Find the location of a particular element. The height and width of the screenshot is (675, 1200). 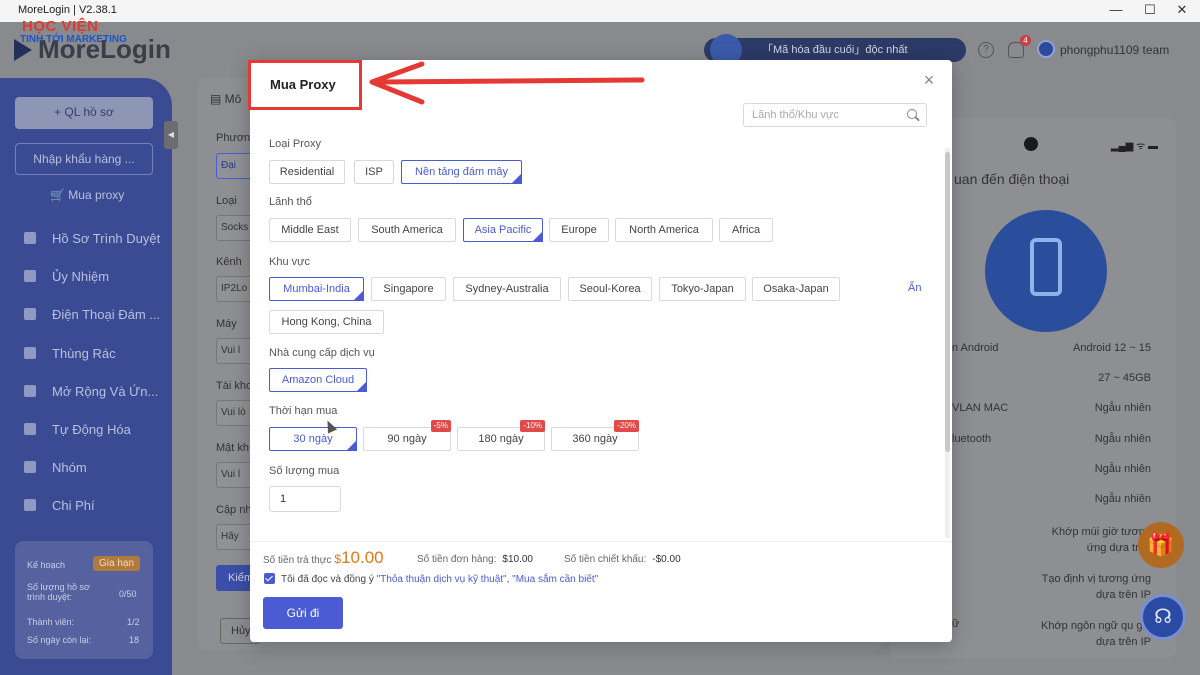

order-amount: Số tiền đơn hàng: $10.00 is located at coordinates (475, 559).